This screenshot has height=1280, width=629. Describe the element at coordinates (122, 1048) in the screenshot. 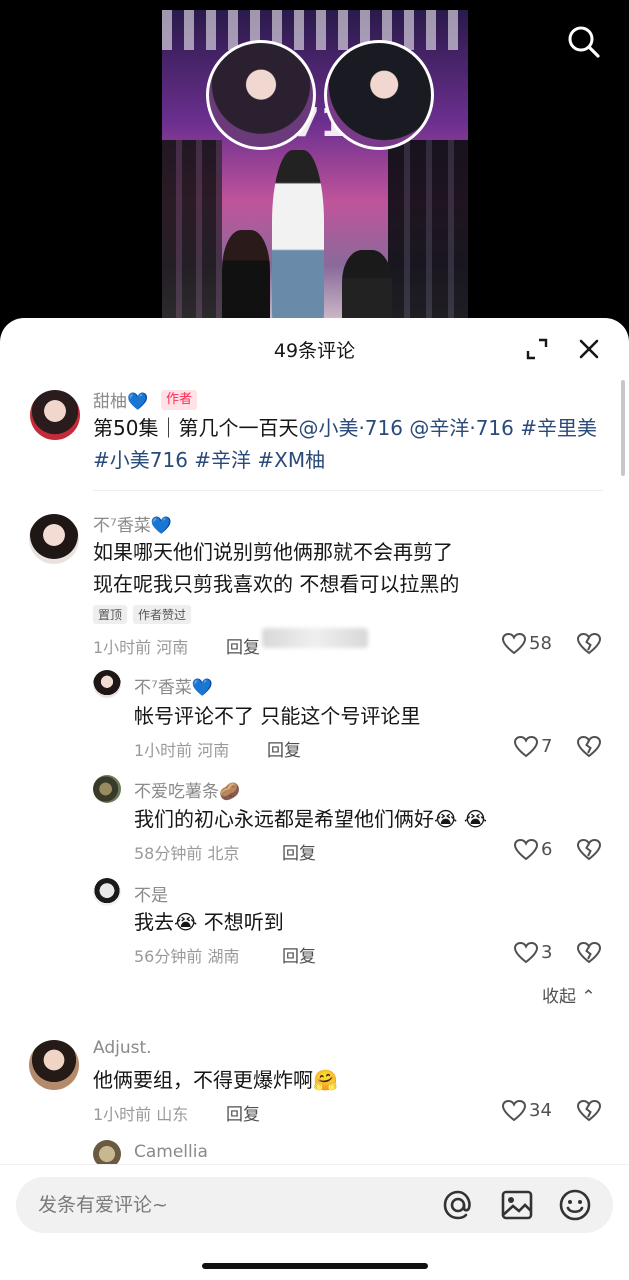

I see `commenter-name: Adjust.` at that location.